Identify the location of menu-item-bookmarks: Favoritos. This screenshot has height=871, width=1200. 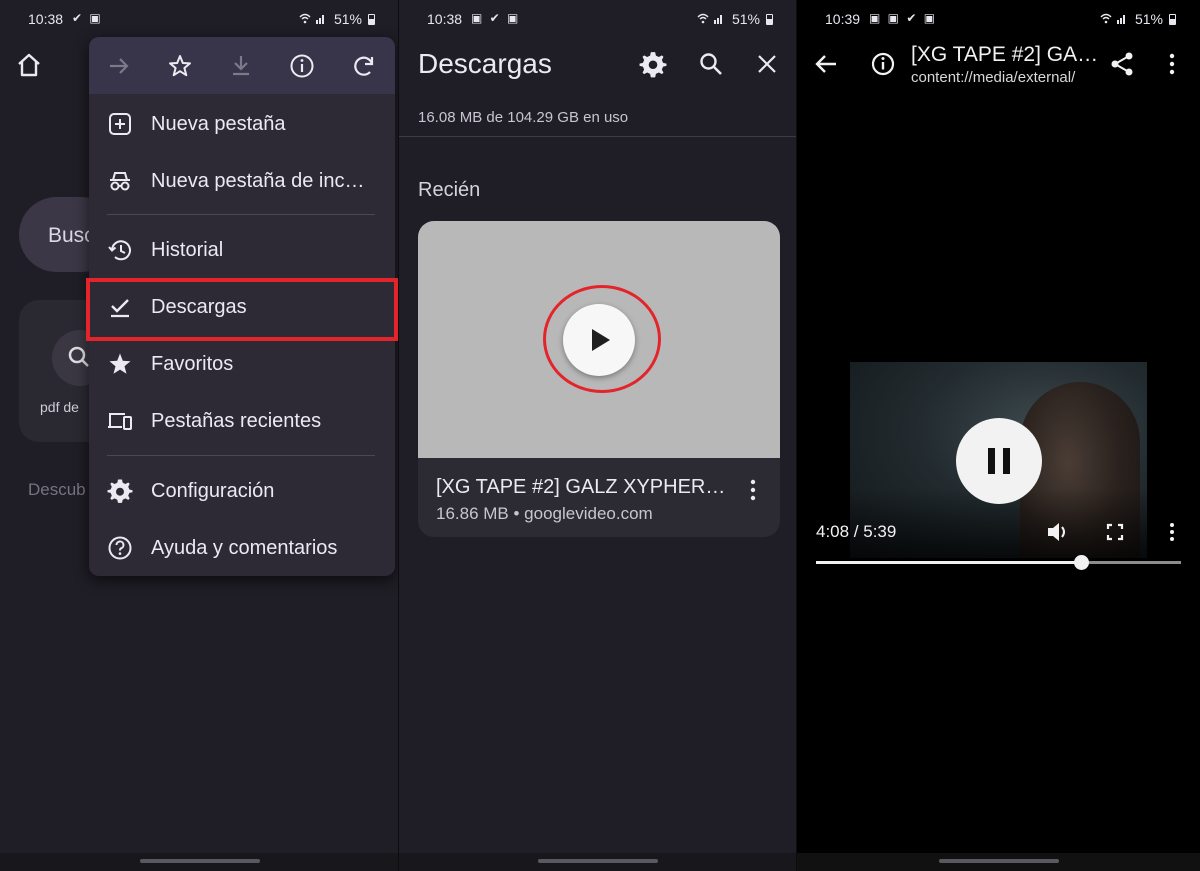
(242, 364).